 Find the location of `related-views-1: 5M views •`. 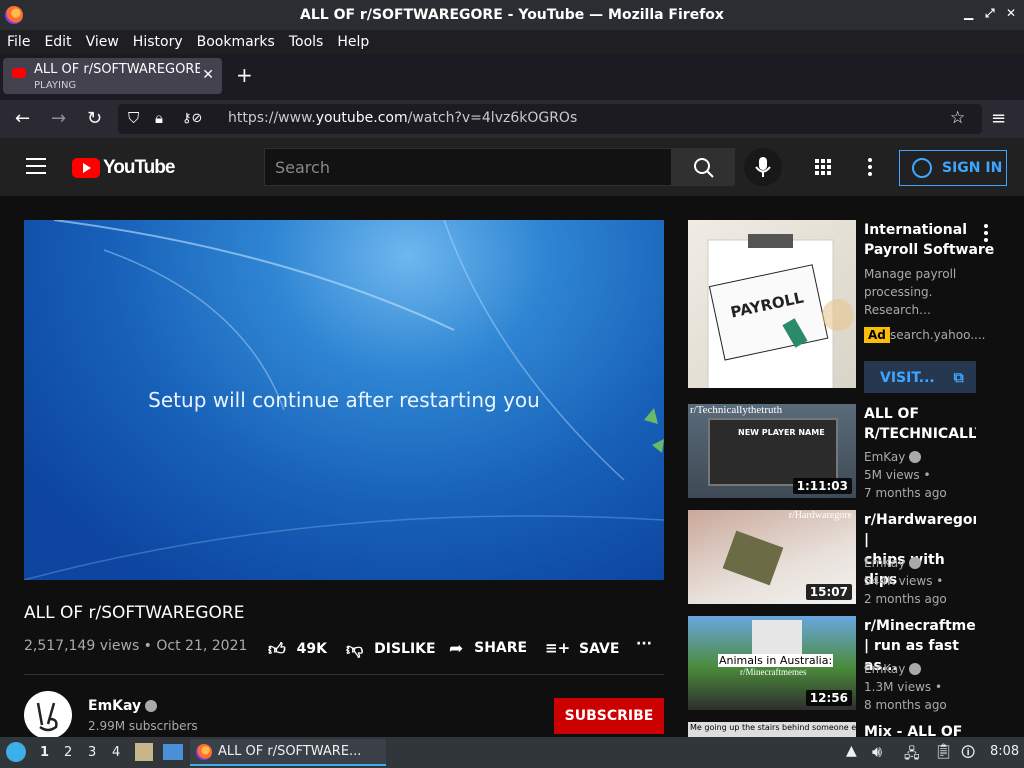

related-views-1: 5M views • is located at coordinates (897, 475).